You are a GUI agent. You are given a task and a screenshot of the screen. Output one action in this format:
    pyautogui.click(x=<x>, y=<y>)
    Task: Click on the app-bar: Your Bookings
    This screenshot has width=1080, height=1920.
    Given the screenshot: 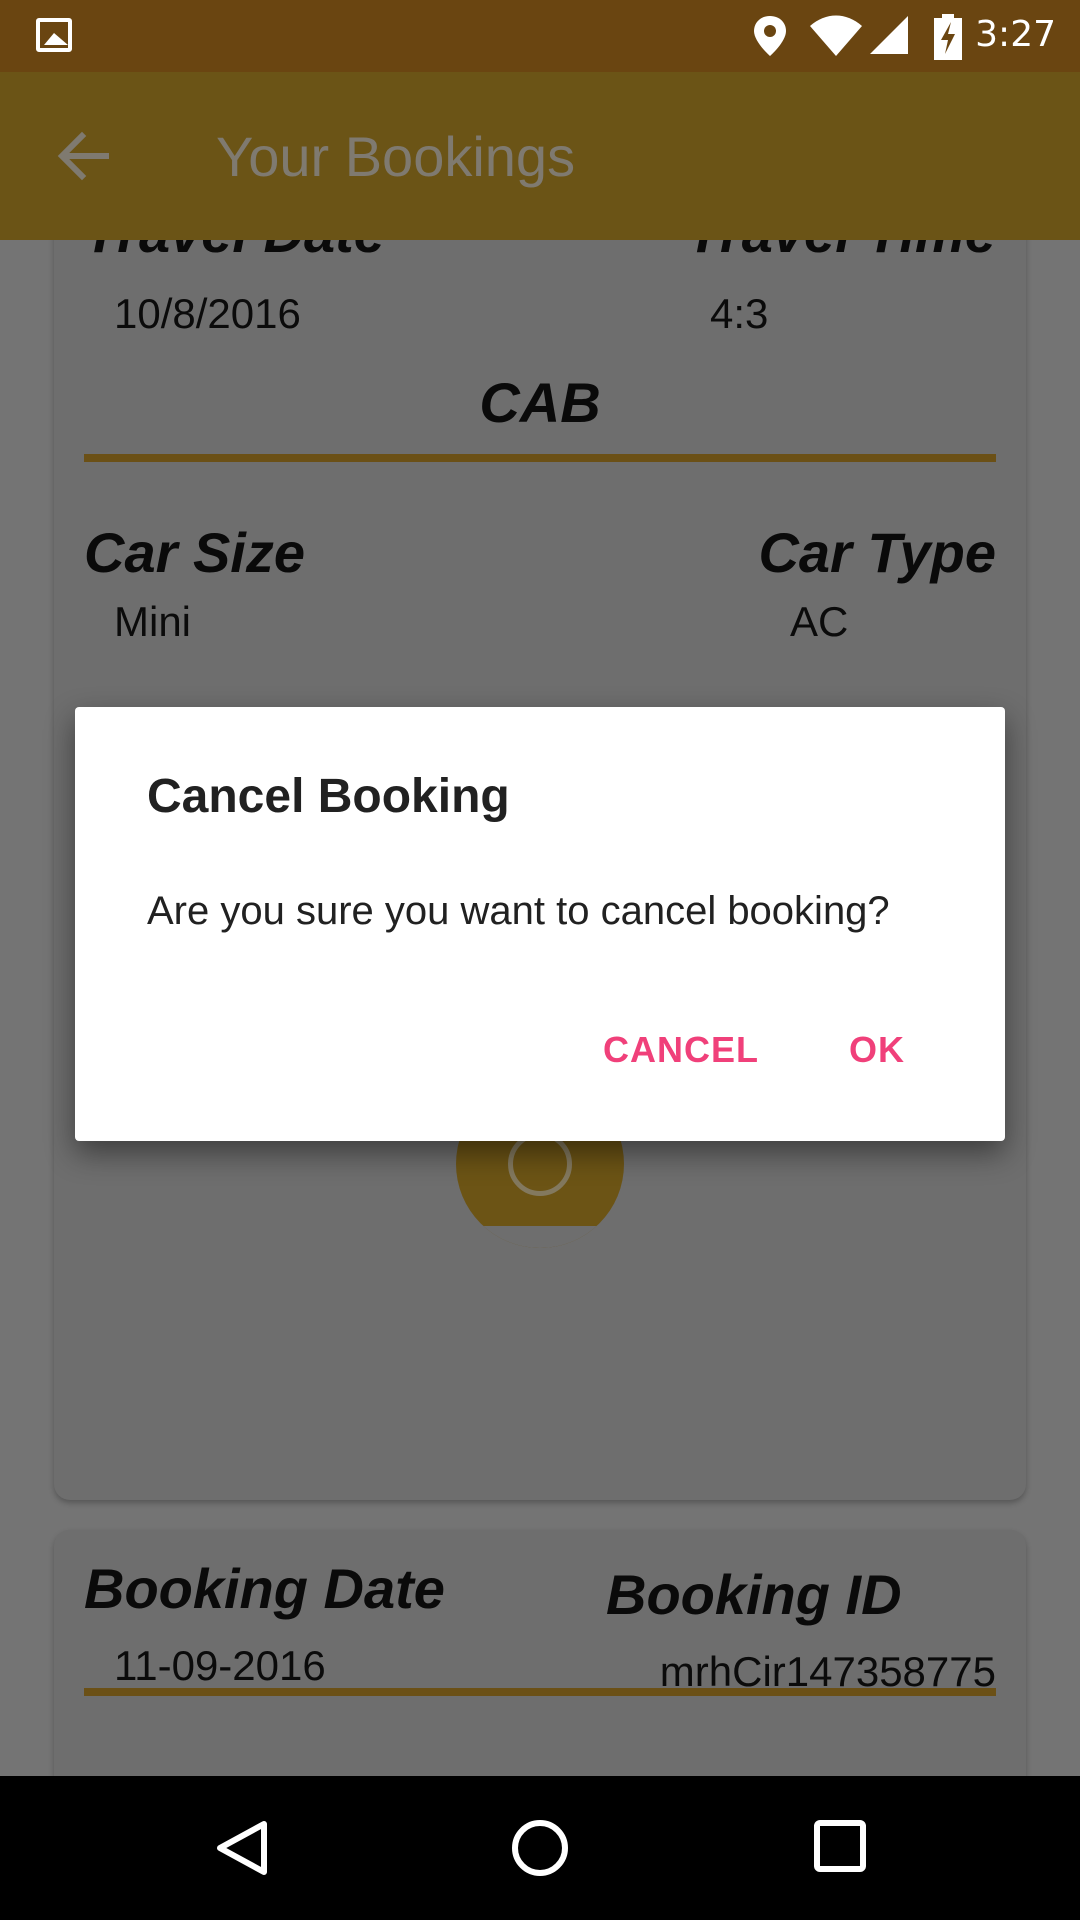 What is the action you would take?
    pyautogui.click(x=540, y=156)
    